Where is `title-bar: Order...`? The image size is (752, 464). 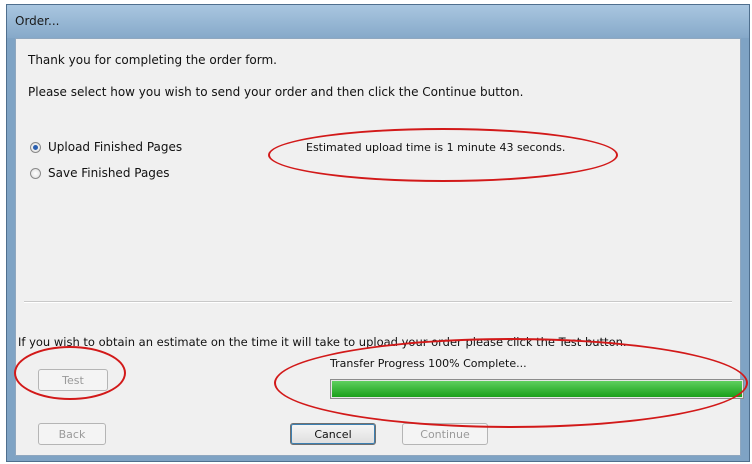
title-bar: Order... is located at coordinates (378, 21).